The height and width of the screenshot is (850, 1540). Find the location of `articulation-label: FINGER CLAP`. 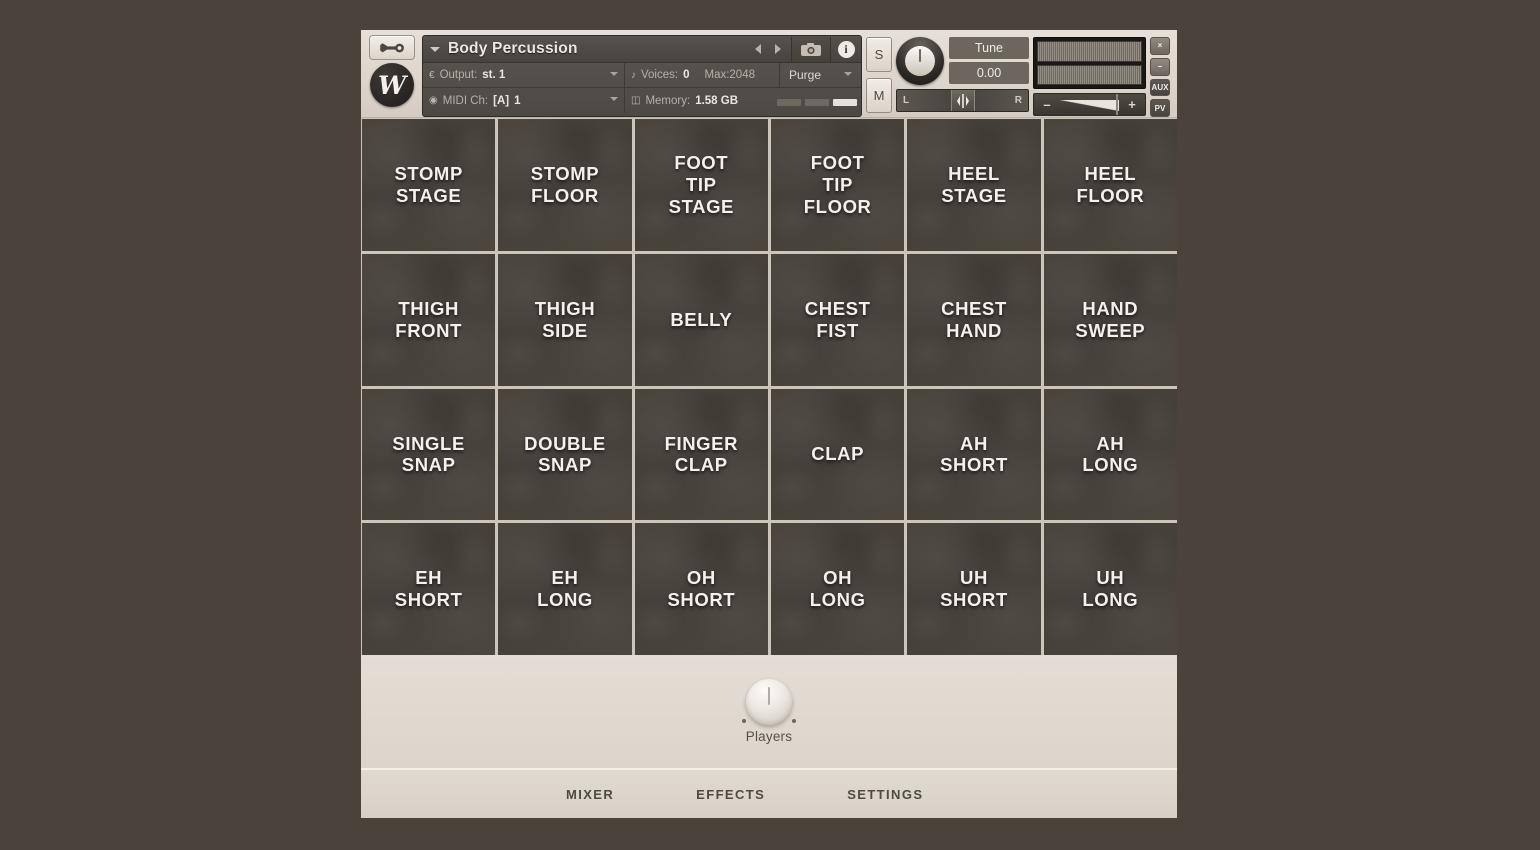

articulation-label: FINGER CLAP is located at coordinates (701, 454).